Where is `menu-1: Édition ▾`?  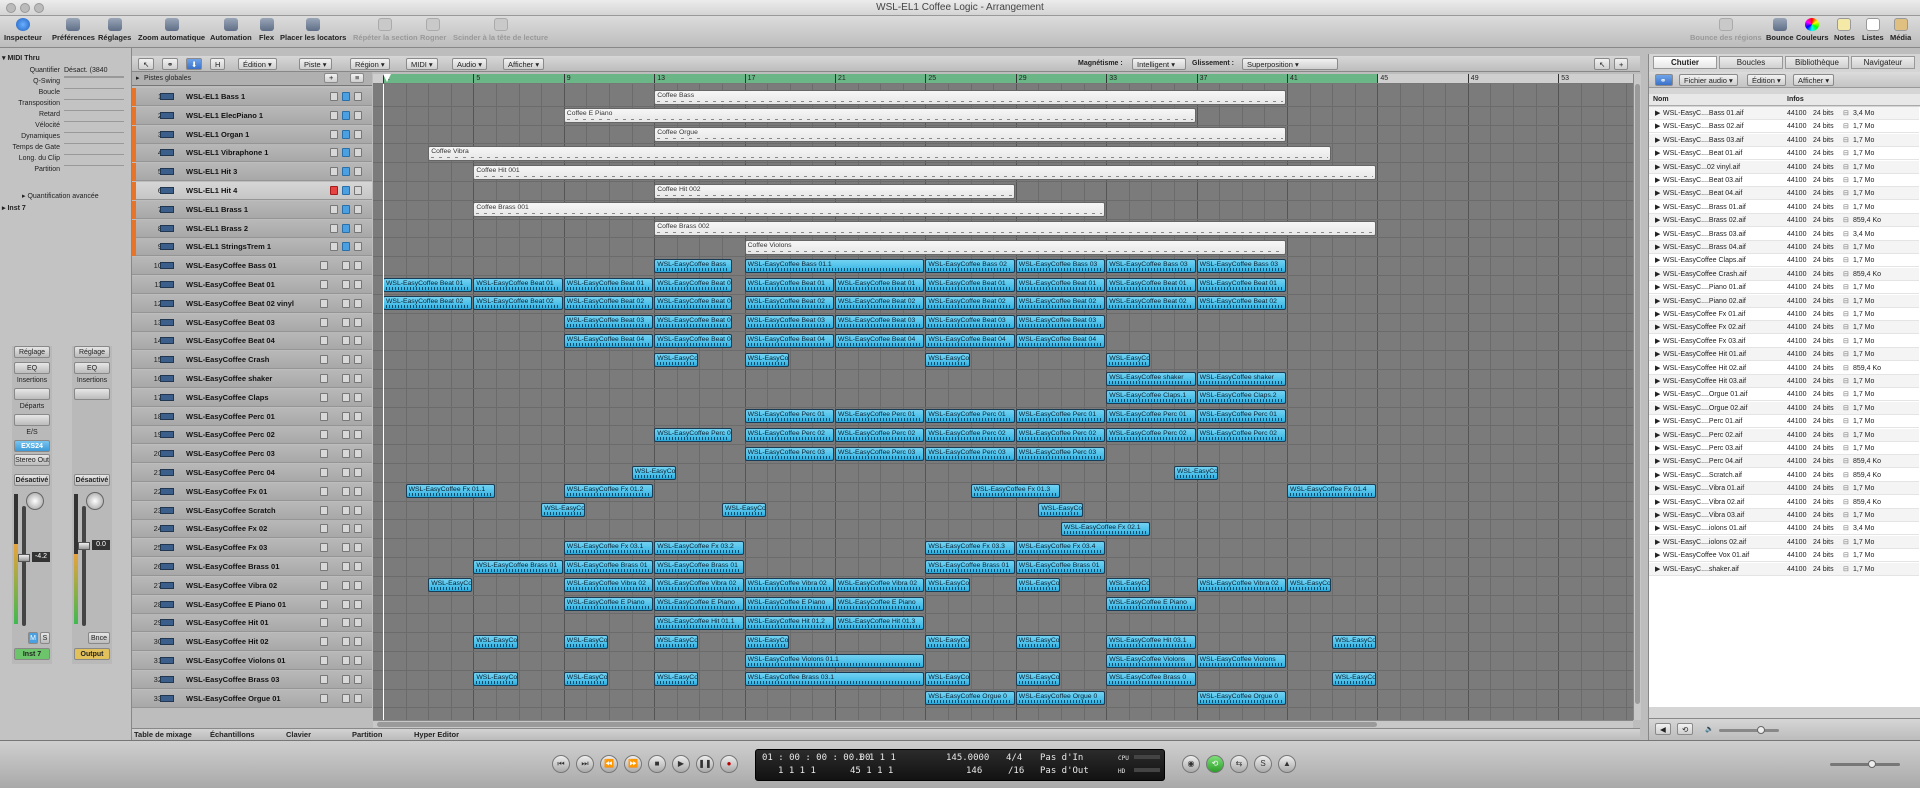 menu-1: Édition ▾ is located at coordinates (257, 64).